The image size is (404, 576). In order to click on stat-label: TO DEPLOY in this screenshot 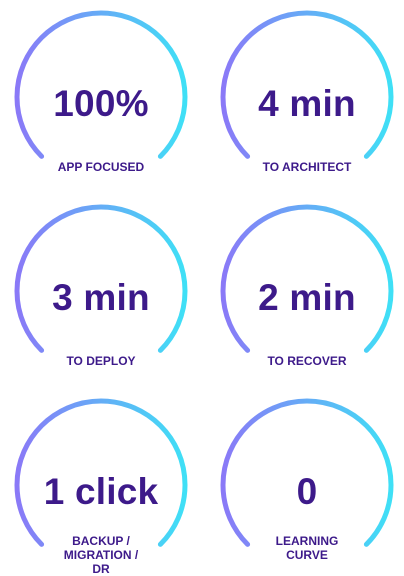, I will do `click(101, 361)`.